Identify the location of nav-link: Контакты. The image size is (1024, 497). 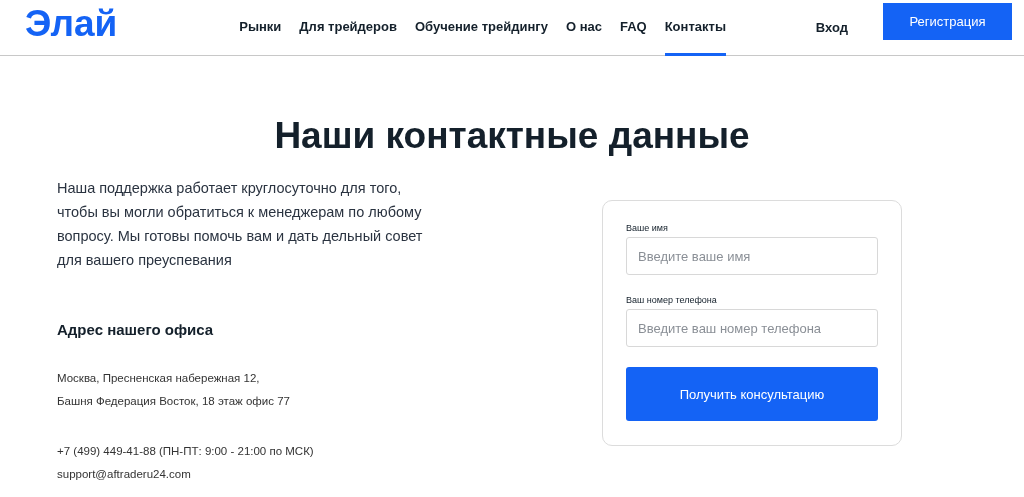
(695, 28).